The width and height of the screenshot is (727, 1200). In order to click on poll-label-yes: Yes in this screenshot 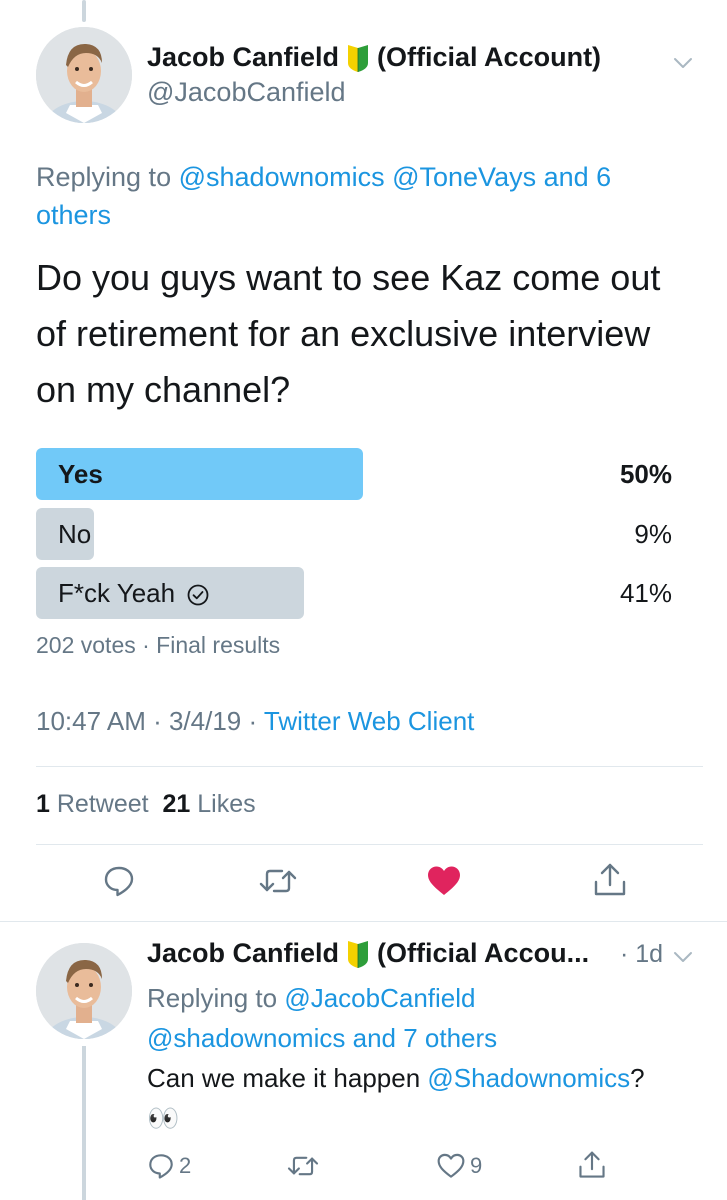, I will do `click(80, 474)`.